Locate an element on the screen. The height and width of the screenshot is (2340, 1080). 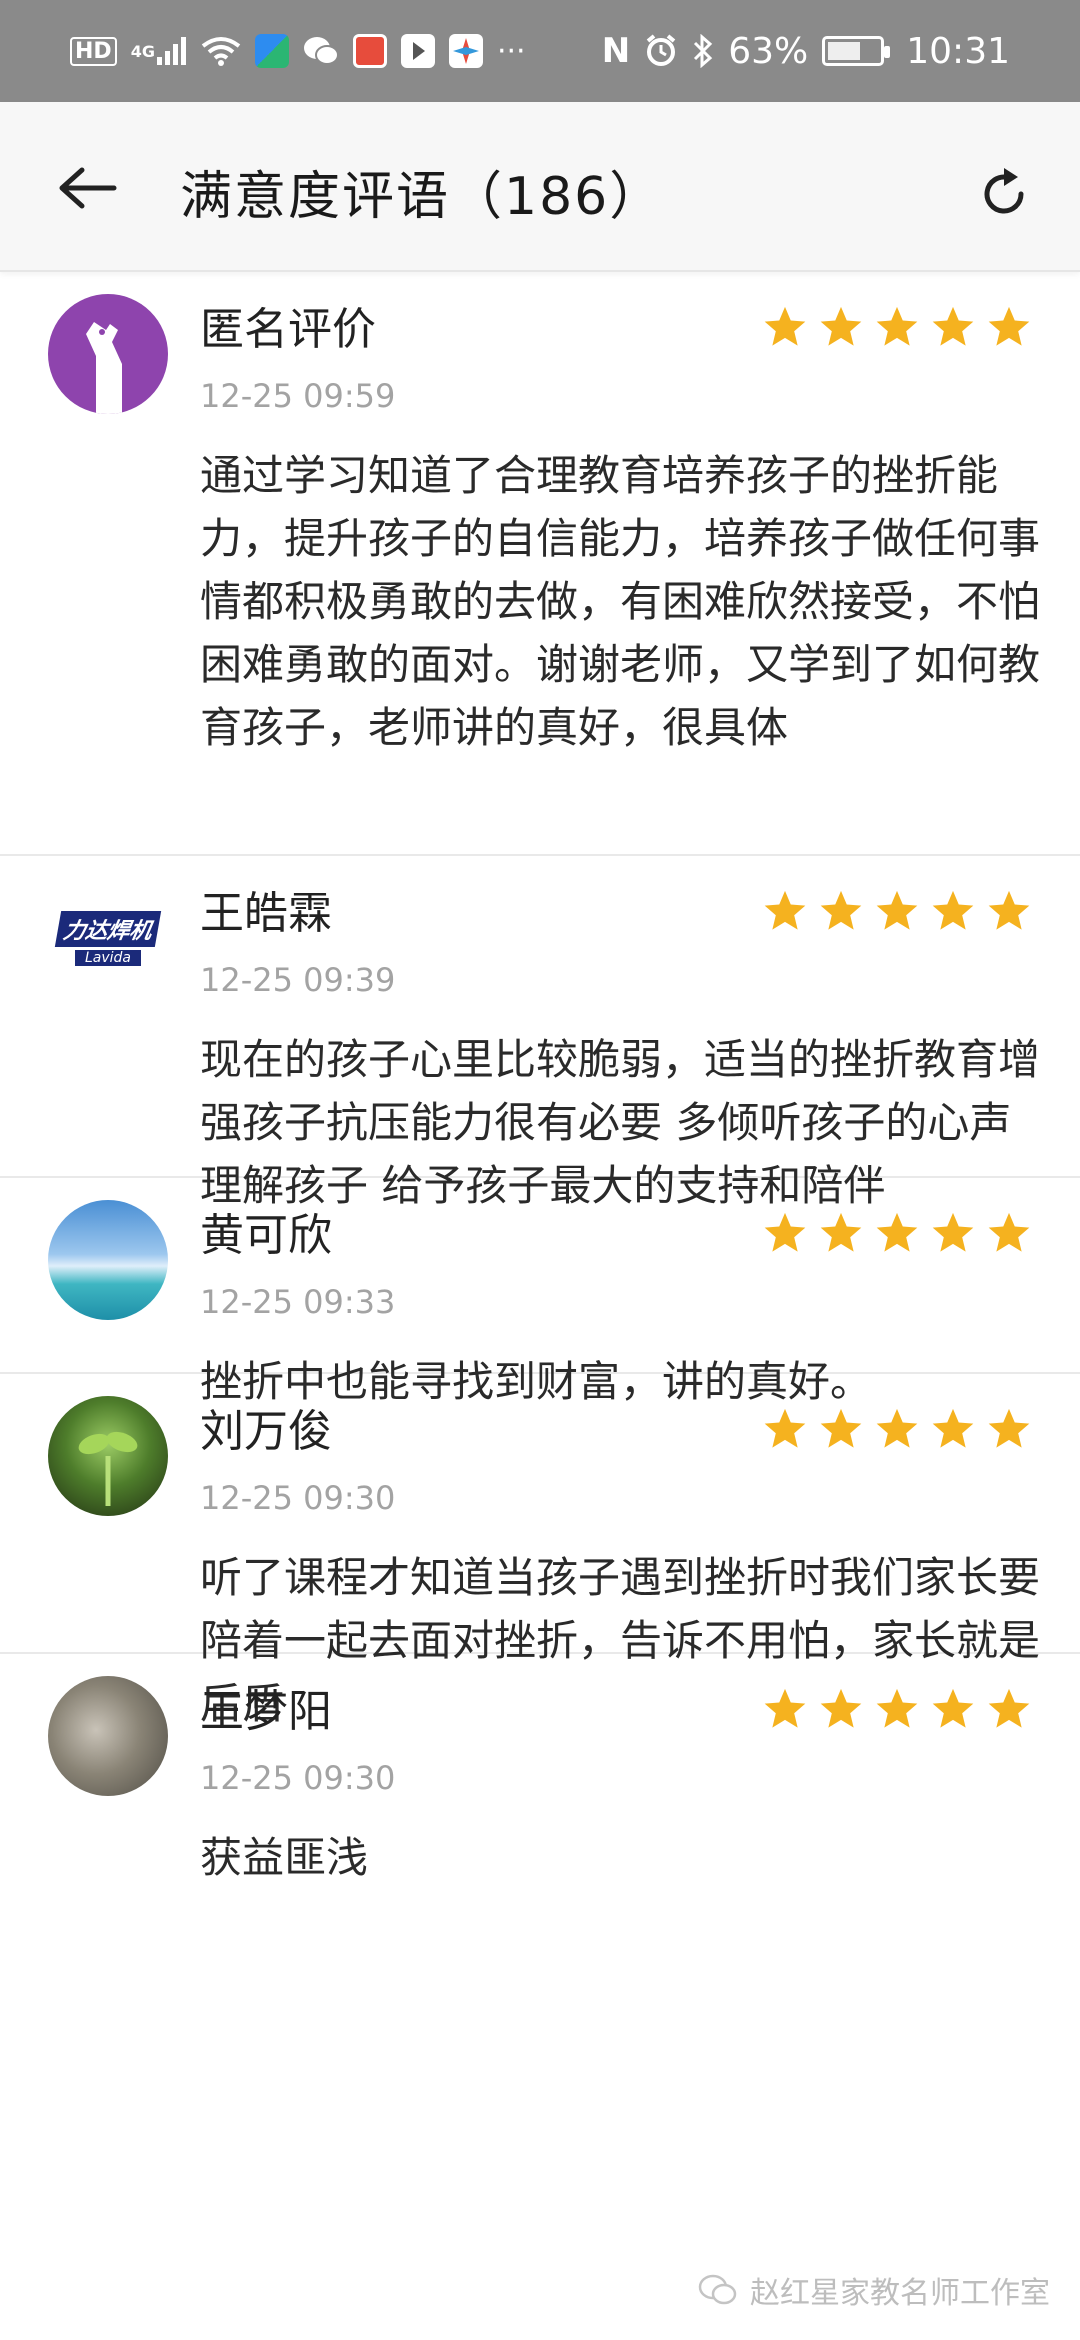
sprout-icon is located at coordinates (108, 1468).